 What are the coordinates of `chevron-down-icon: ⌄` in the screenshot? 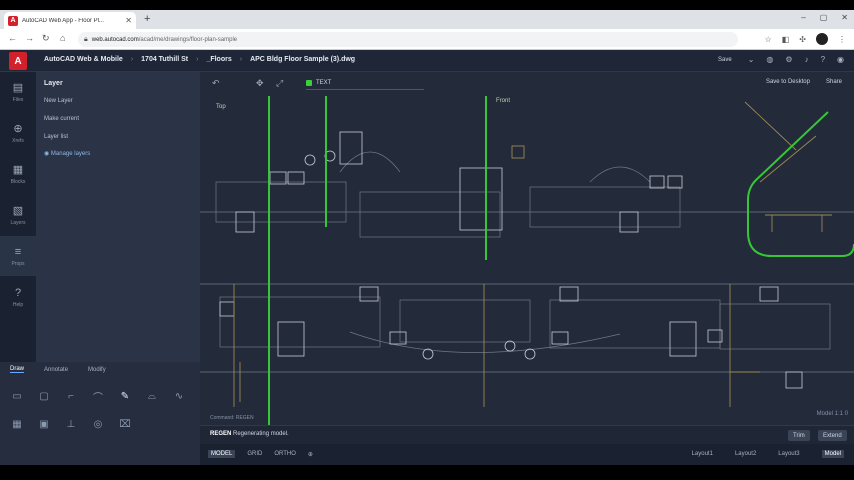 It's located at (751, 59).